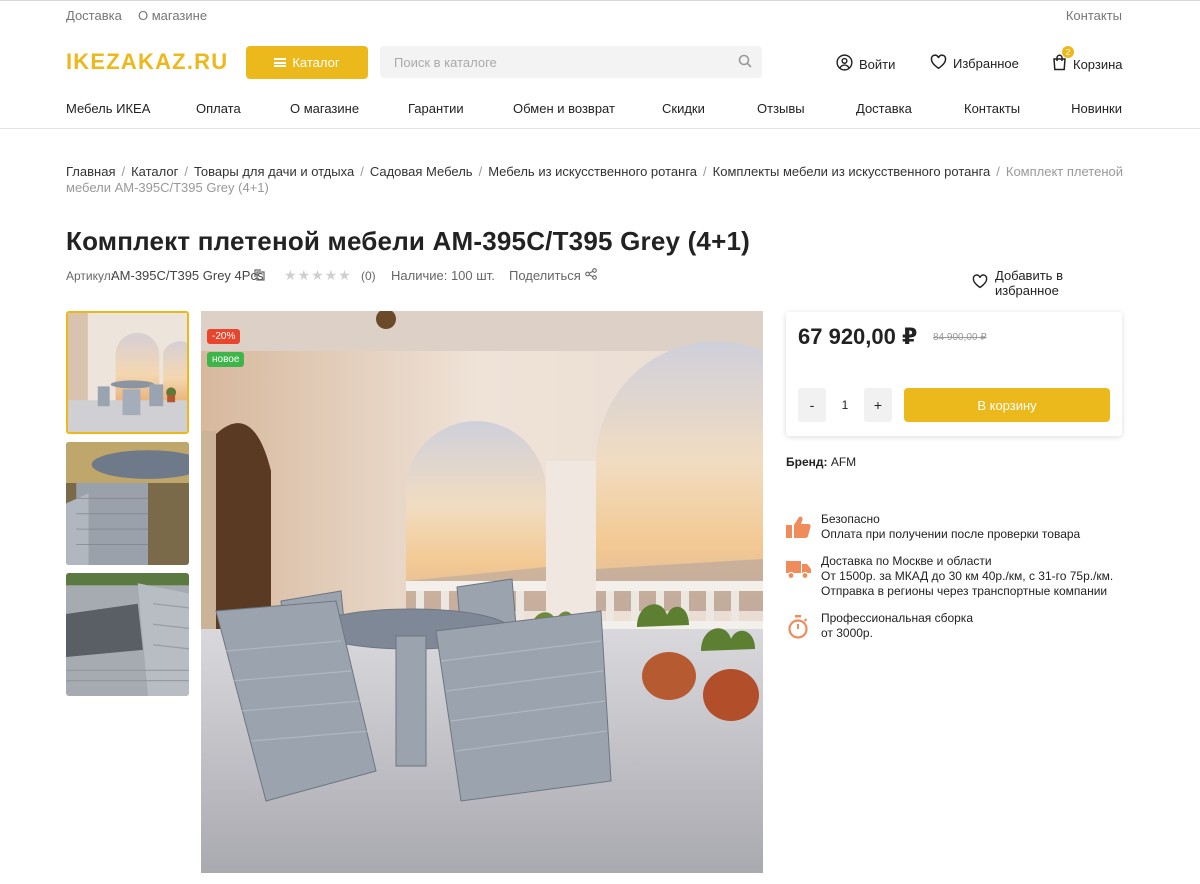 The width and height of the screenshot is (1200, 884). I want to click on nav-item-guarantees: Гарантии, so click(436, 108).